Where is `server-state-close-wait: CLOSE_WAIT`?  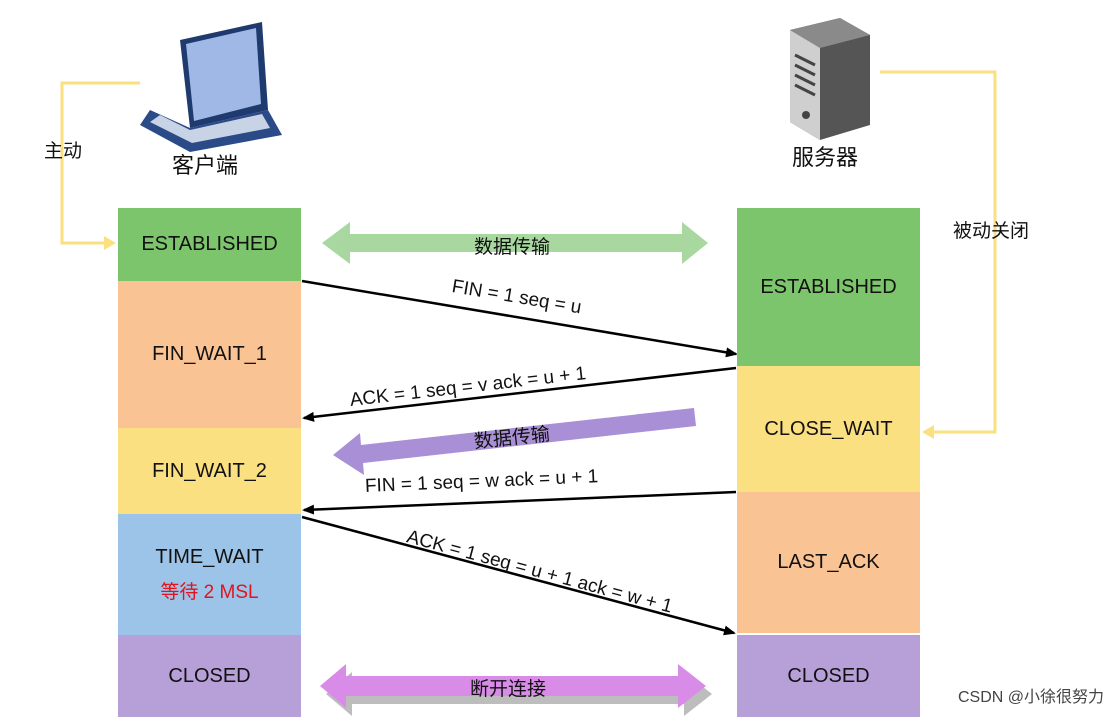
server-state-close-wait: CLOSE_WAIT is located at coordinates (828, 429).